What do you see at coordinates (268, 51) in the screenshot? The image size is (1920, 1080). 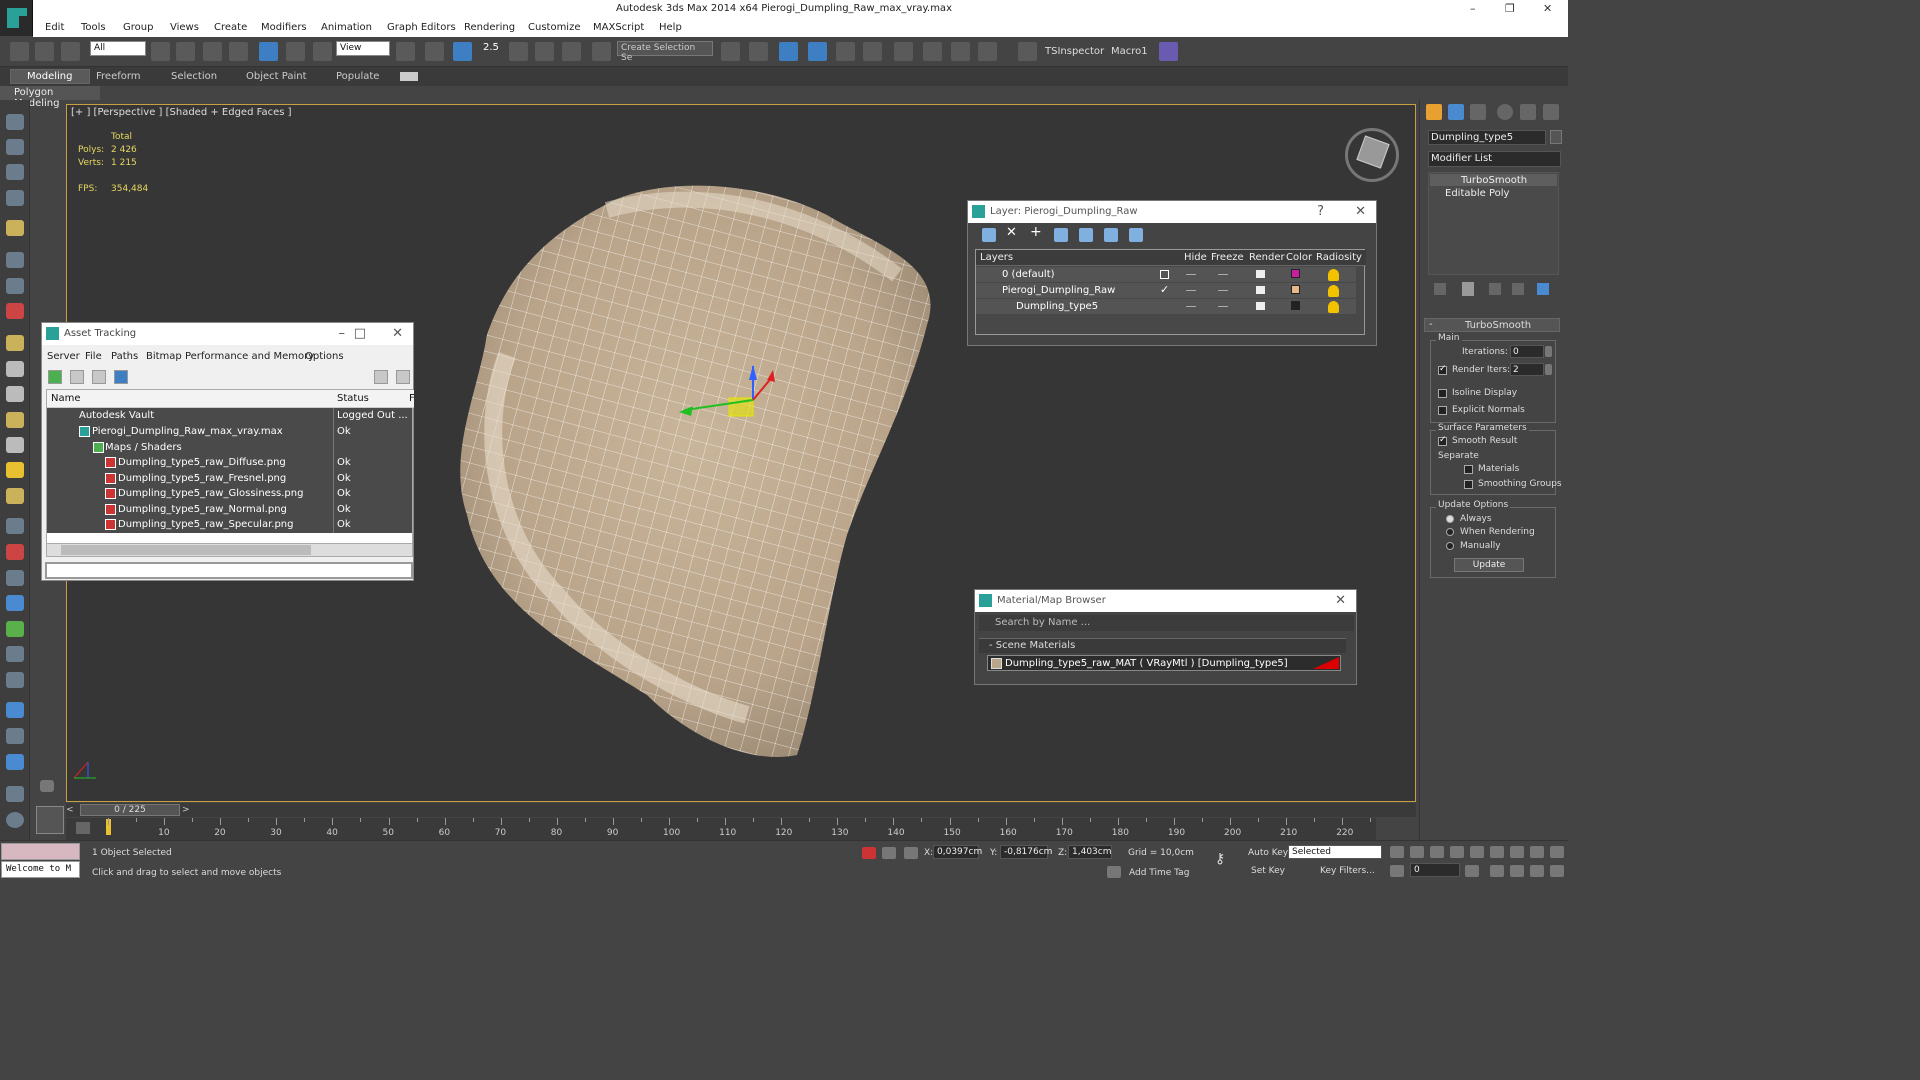 I see `select-move-icon` at bounding box center [268, 51].